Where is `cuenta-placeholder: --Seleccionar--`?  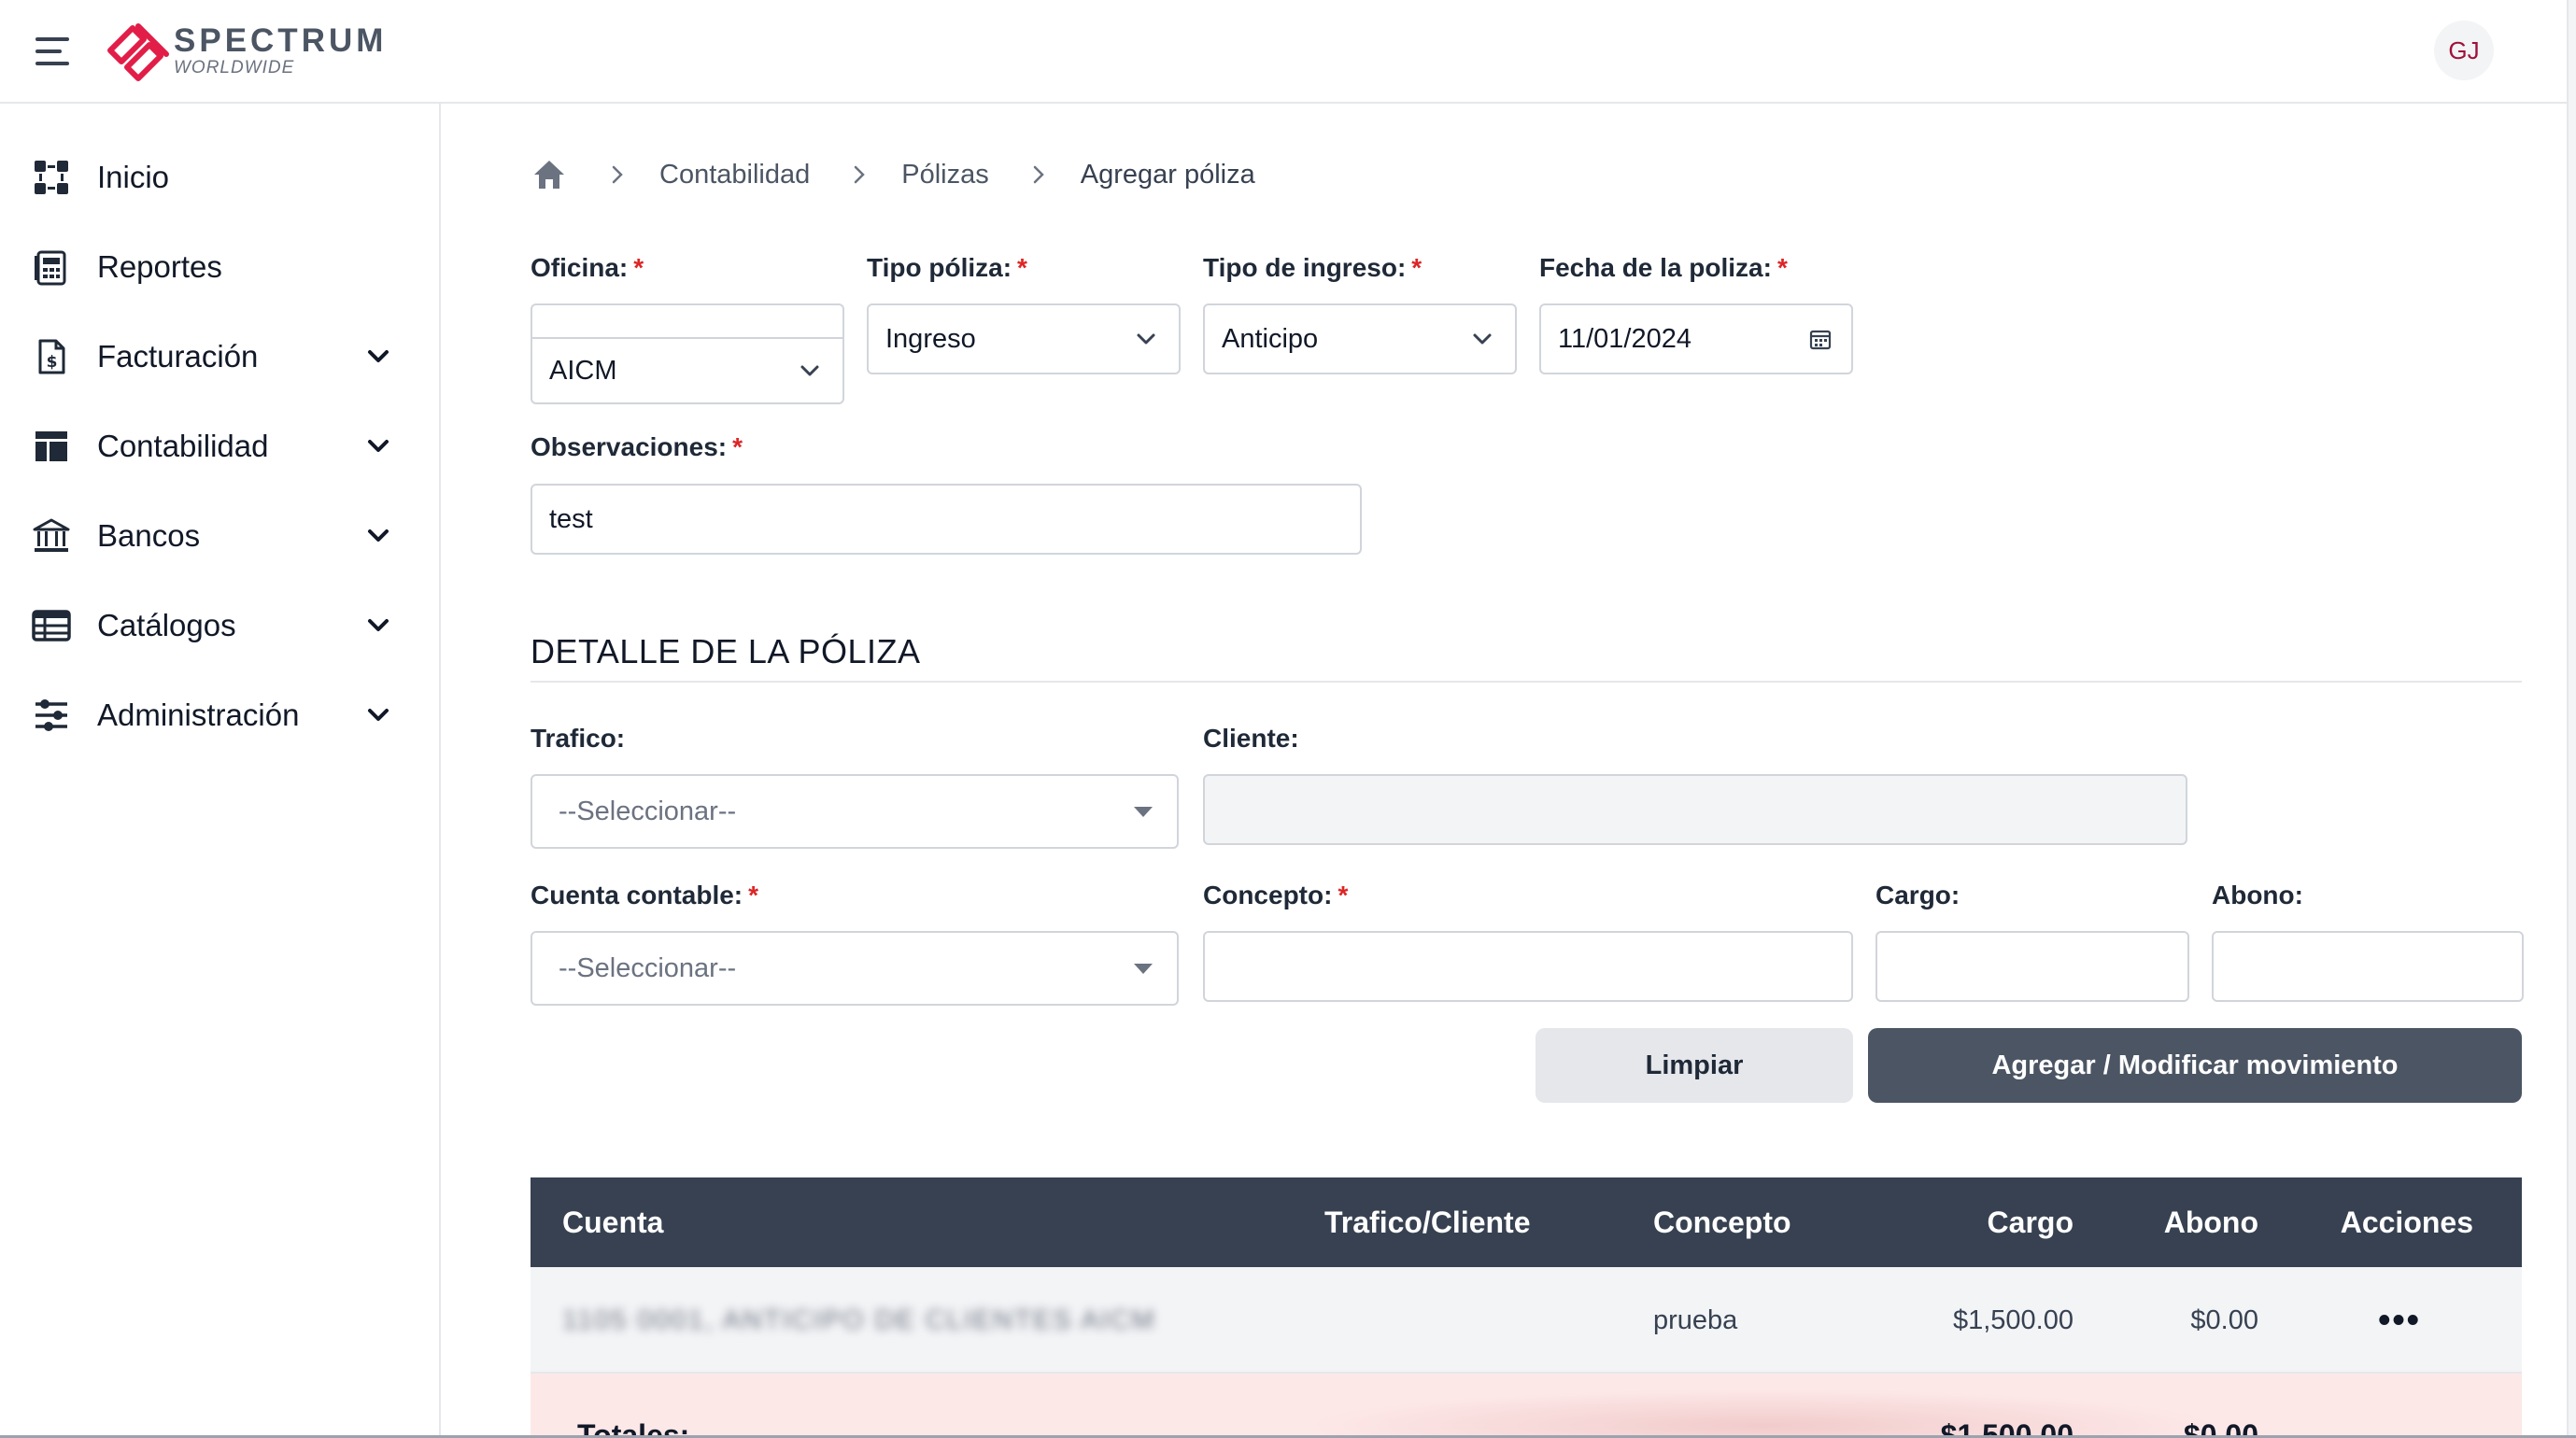
cuenta-placeholder: --Seleccionar-- is located at coordinates (648, 968).